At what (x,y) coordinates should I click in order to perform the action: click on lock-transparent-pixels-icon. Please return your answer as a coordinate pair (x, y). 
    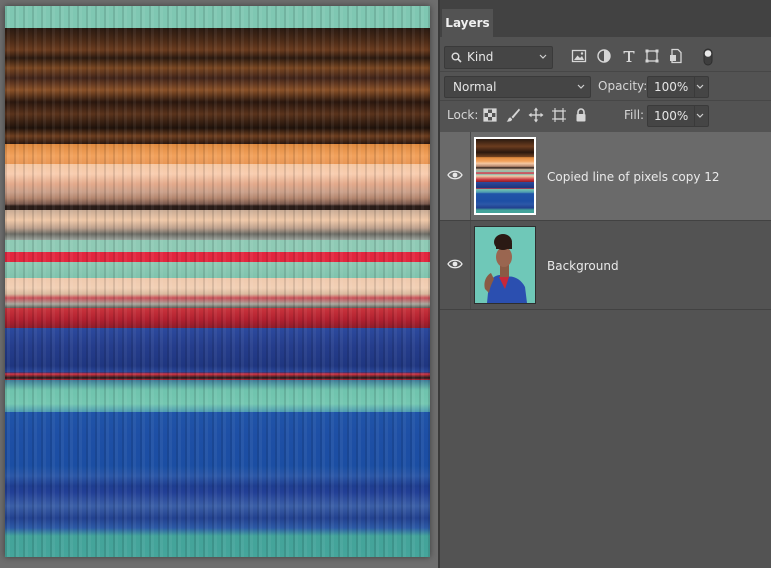
    Looking at the image, I should click on (490, 115).